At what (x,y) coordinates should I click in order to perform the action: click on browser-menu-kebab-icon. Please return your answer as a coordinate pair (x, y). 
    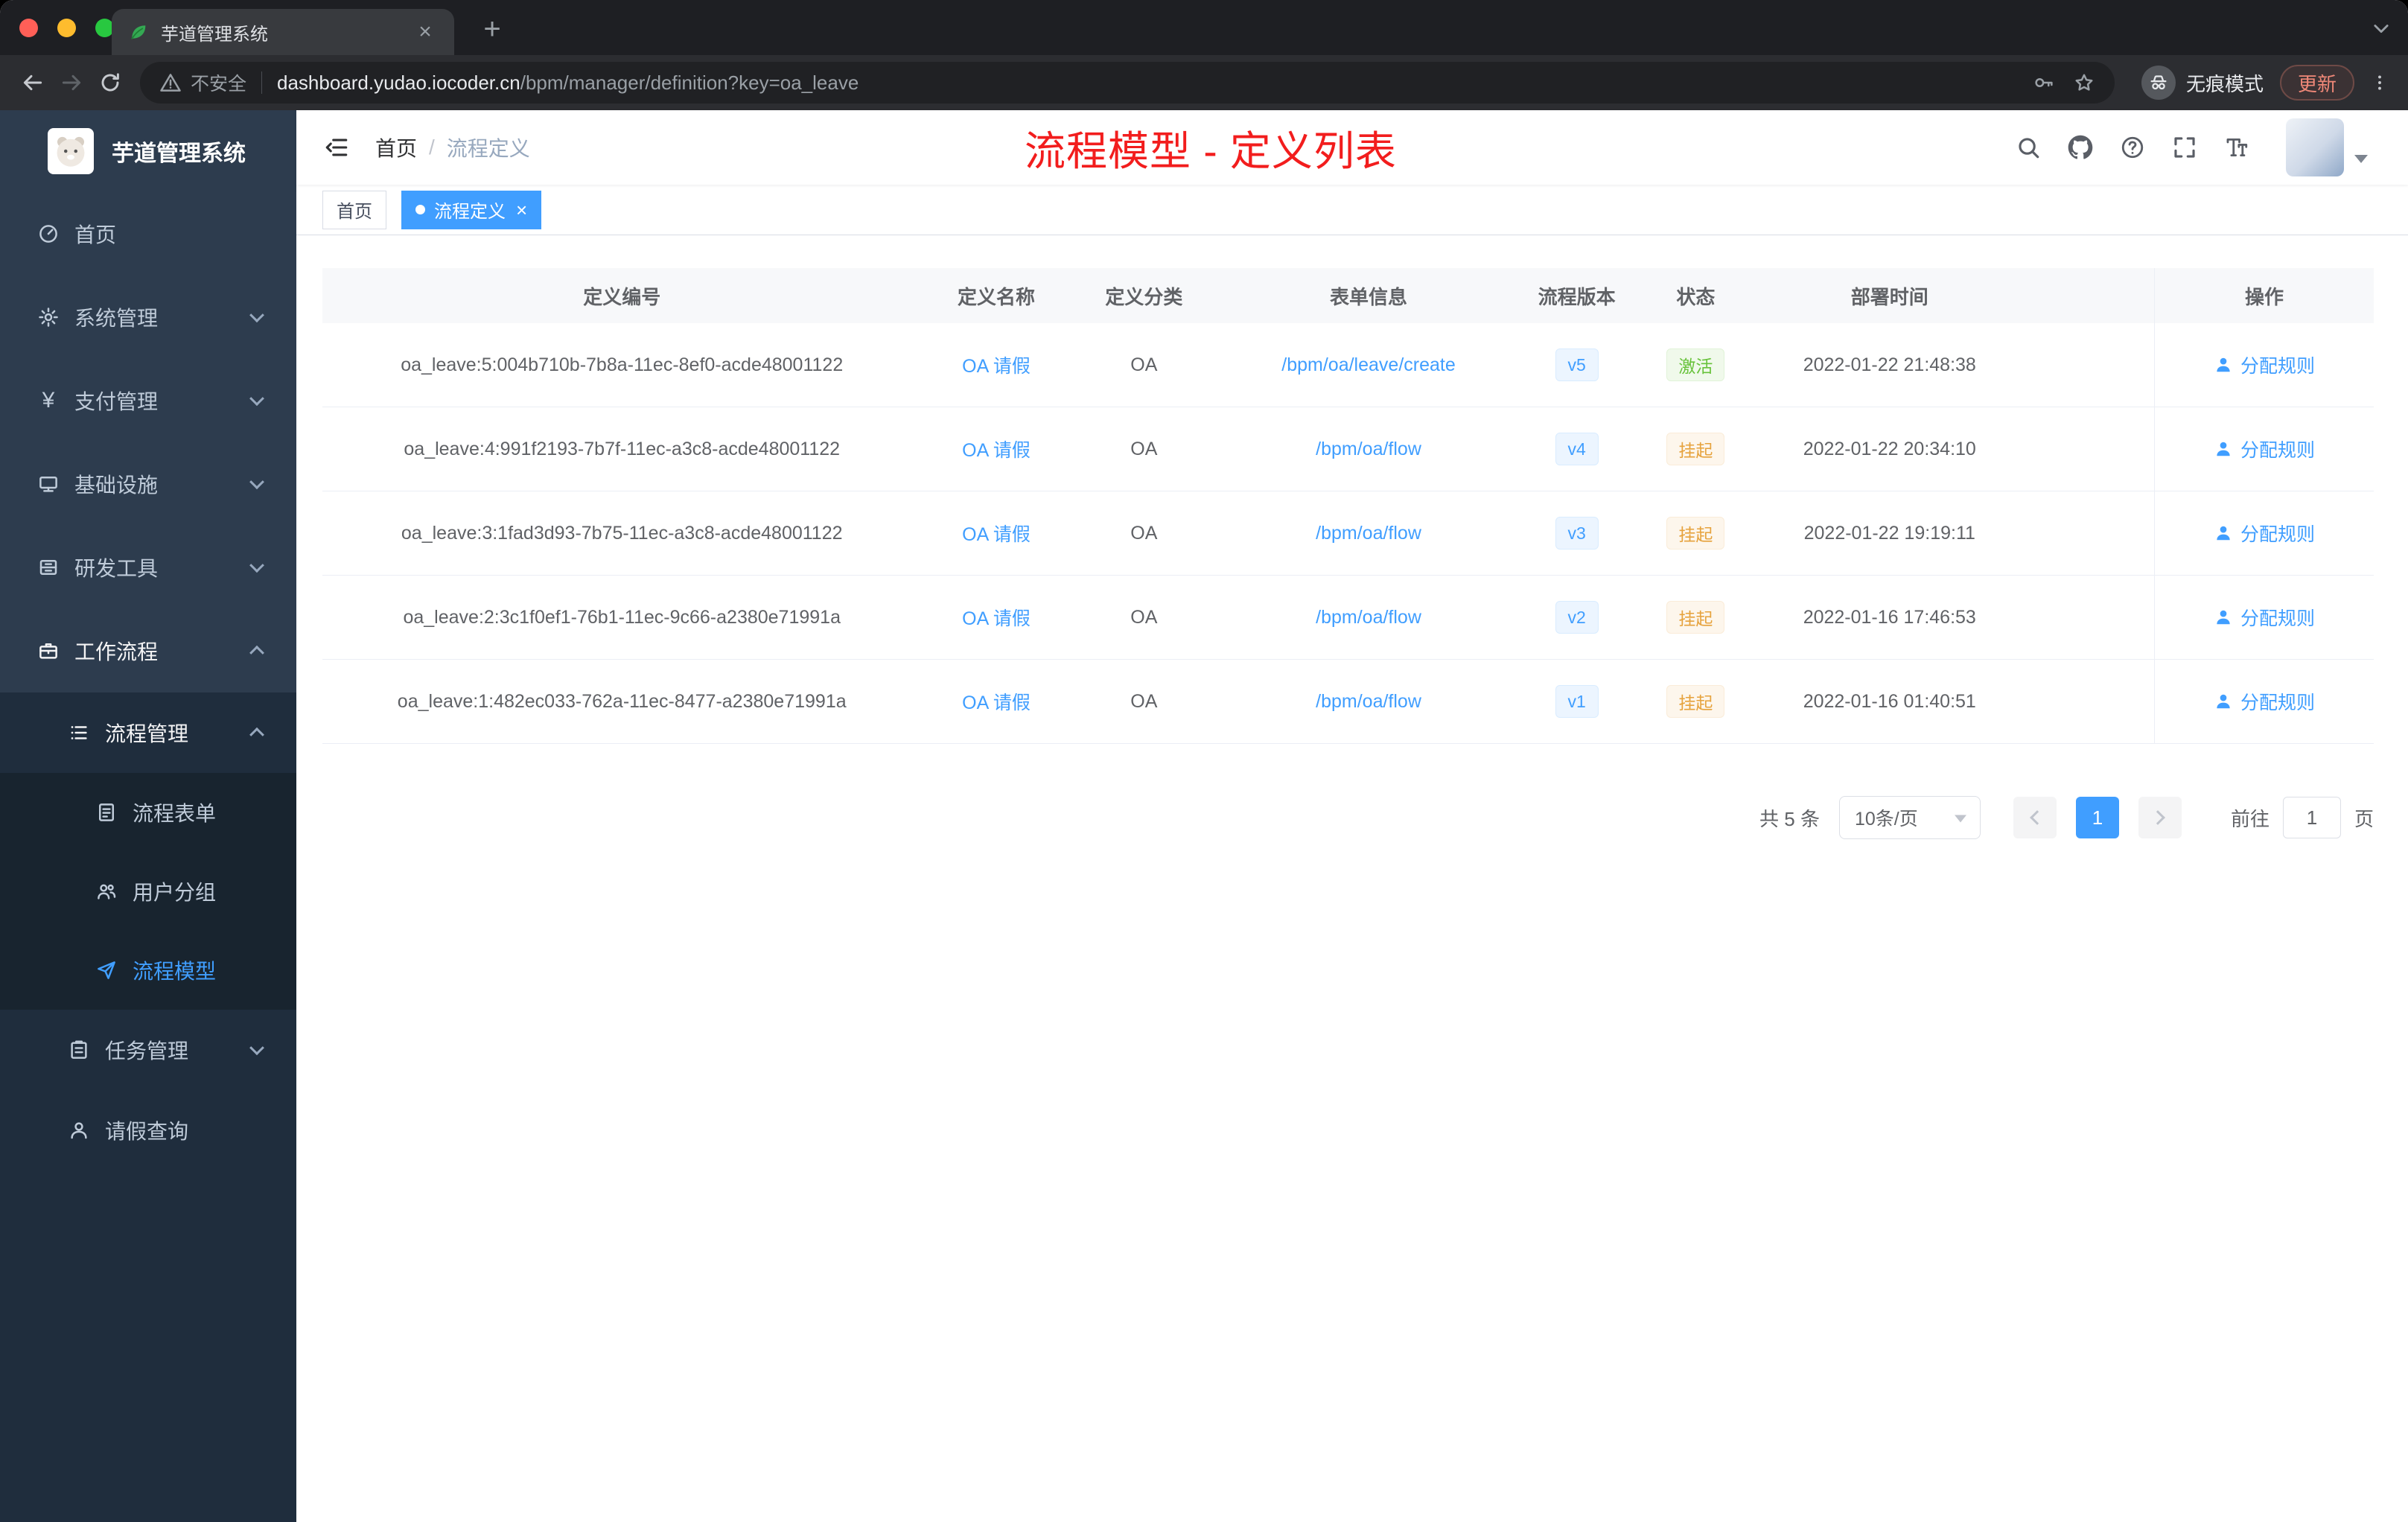
    Looking at the image, I should click on (2380, 83).